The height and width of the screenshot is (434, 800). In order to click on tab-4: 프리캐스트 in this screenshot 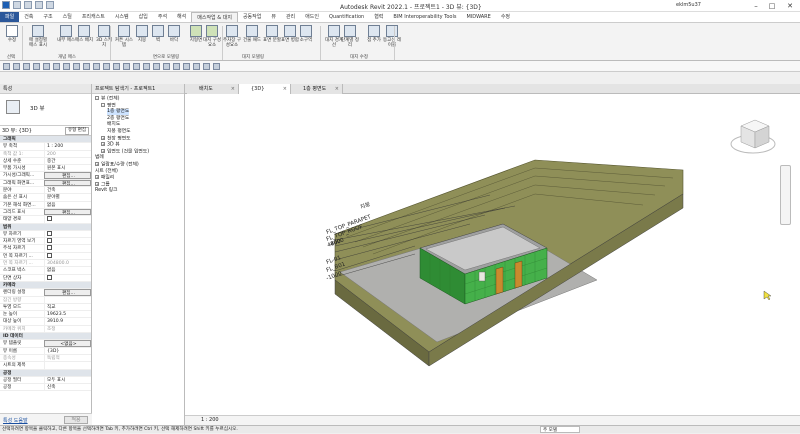, I will do `click(93, 17)`.